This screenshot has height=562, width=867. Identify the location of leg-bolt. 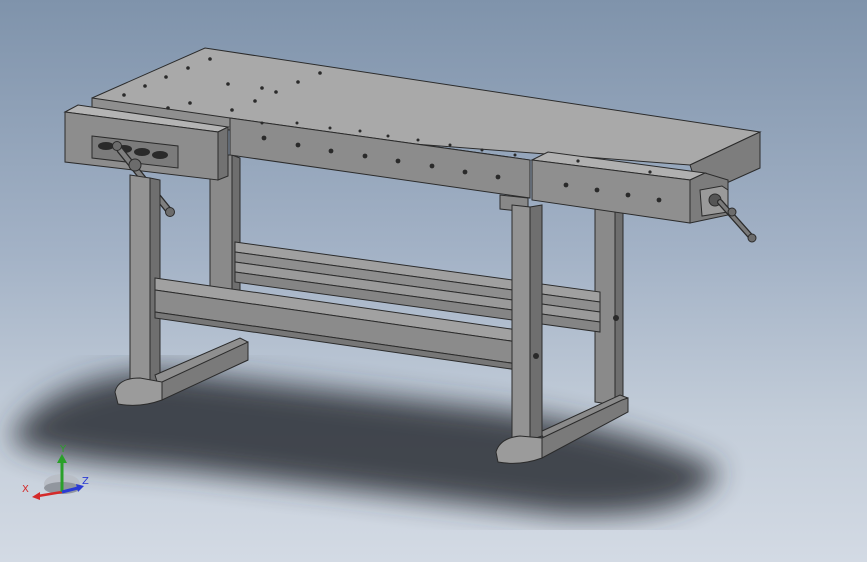
(536, 356).